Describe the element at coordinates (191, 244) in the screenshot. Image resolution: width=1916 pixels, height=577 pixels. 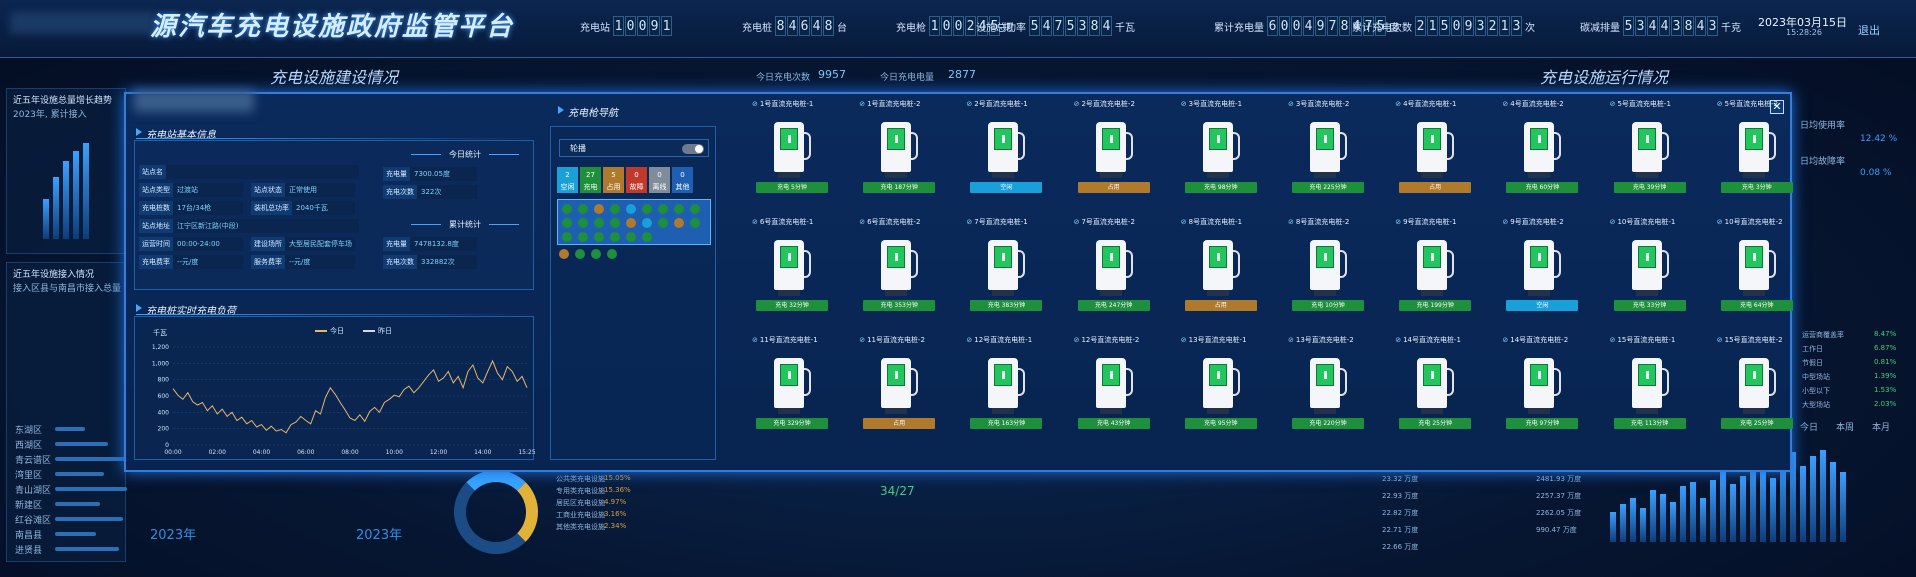
I see `info-field: 运营时间 00:00-24:00` at that location.